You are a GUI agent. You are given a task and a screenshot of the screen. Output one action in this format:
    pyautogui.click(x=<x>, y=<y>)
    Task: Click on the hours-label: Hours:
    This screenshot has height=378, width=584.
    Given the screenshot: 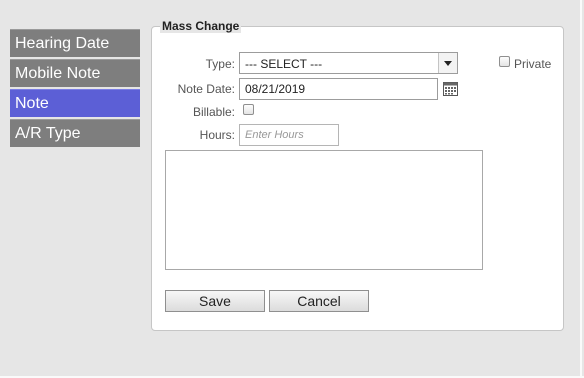 What is the action you would take?
    pyautogui.click(x=217, y=135)
    